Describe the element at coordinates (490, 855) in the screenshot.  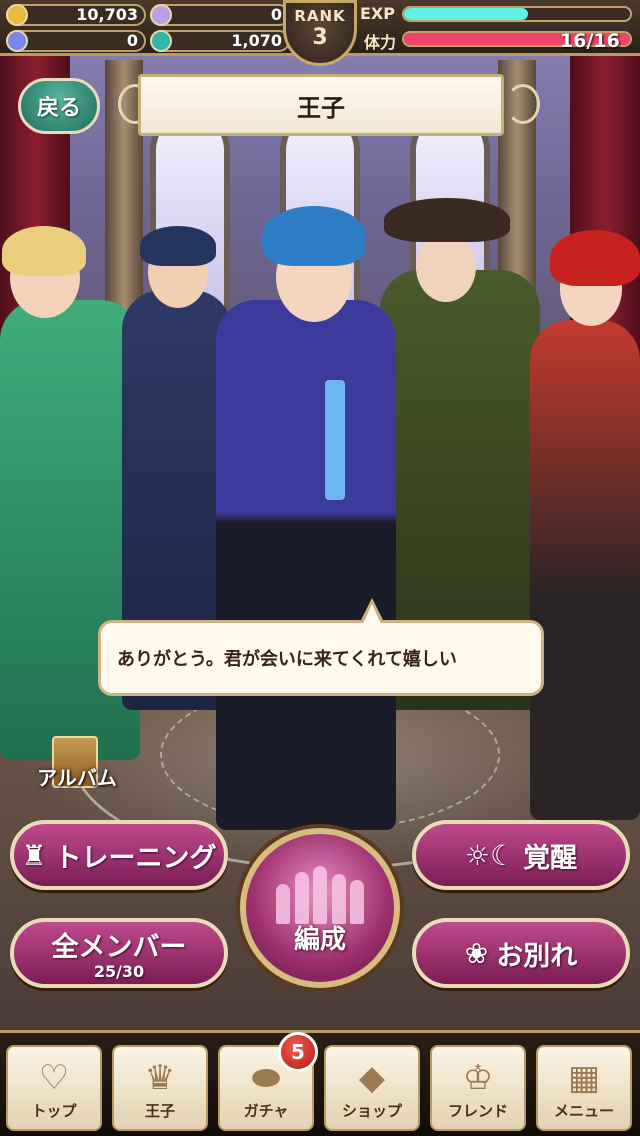
I see `sun-moon-icon: ☼☾` at that location.